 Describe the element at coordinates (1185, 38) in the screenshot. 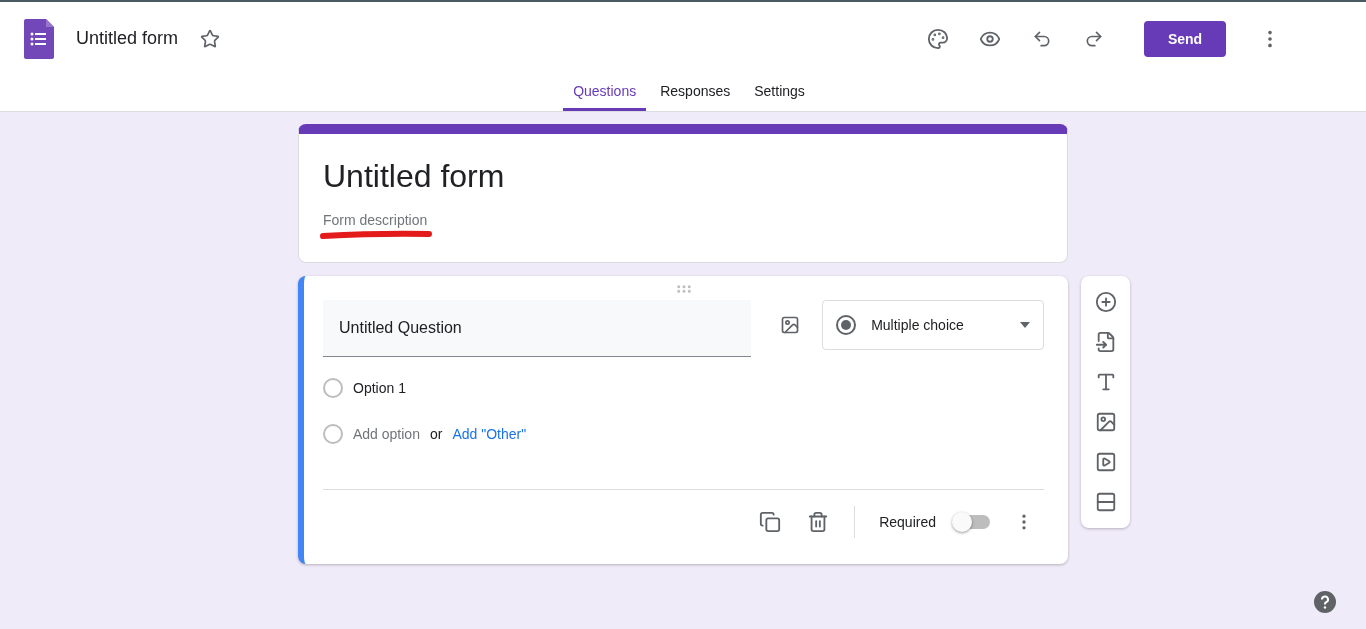

I see `send-button: Send` at that location.